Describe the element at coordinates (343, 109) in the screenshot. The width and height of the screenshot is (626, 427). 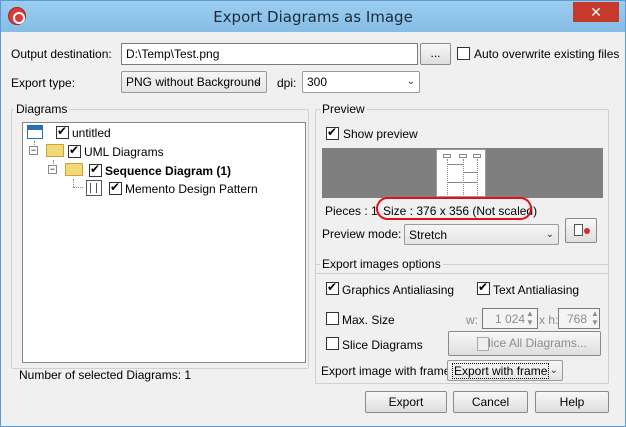
I see `preview-group-title: Preview` at that location.